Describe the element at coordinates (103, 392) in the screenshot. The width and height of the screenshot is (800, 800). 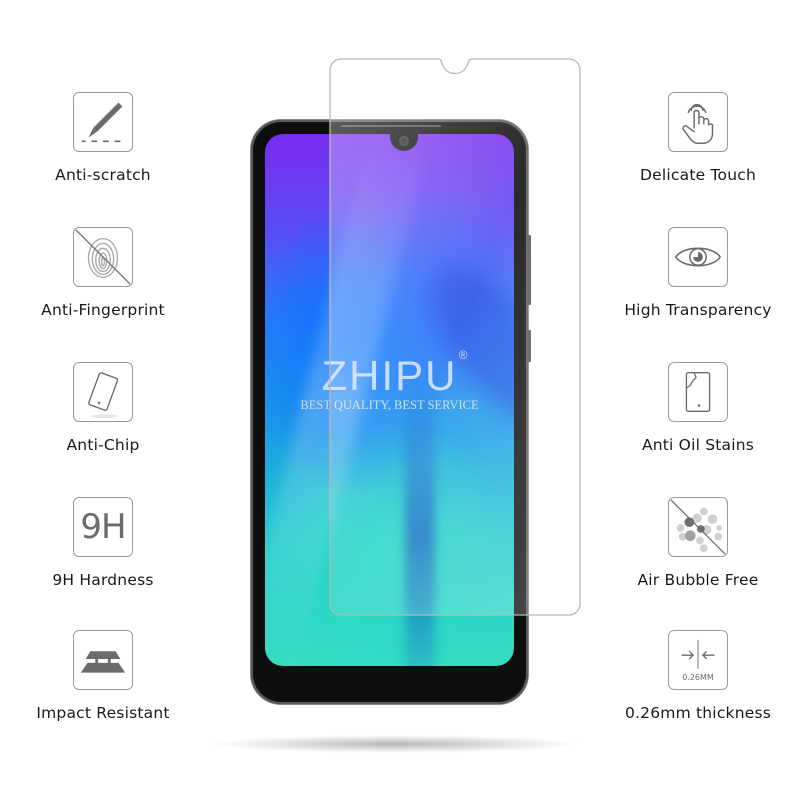
I see `tilted-phone-icon` at that location.